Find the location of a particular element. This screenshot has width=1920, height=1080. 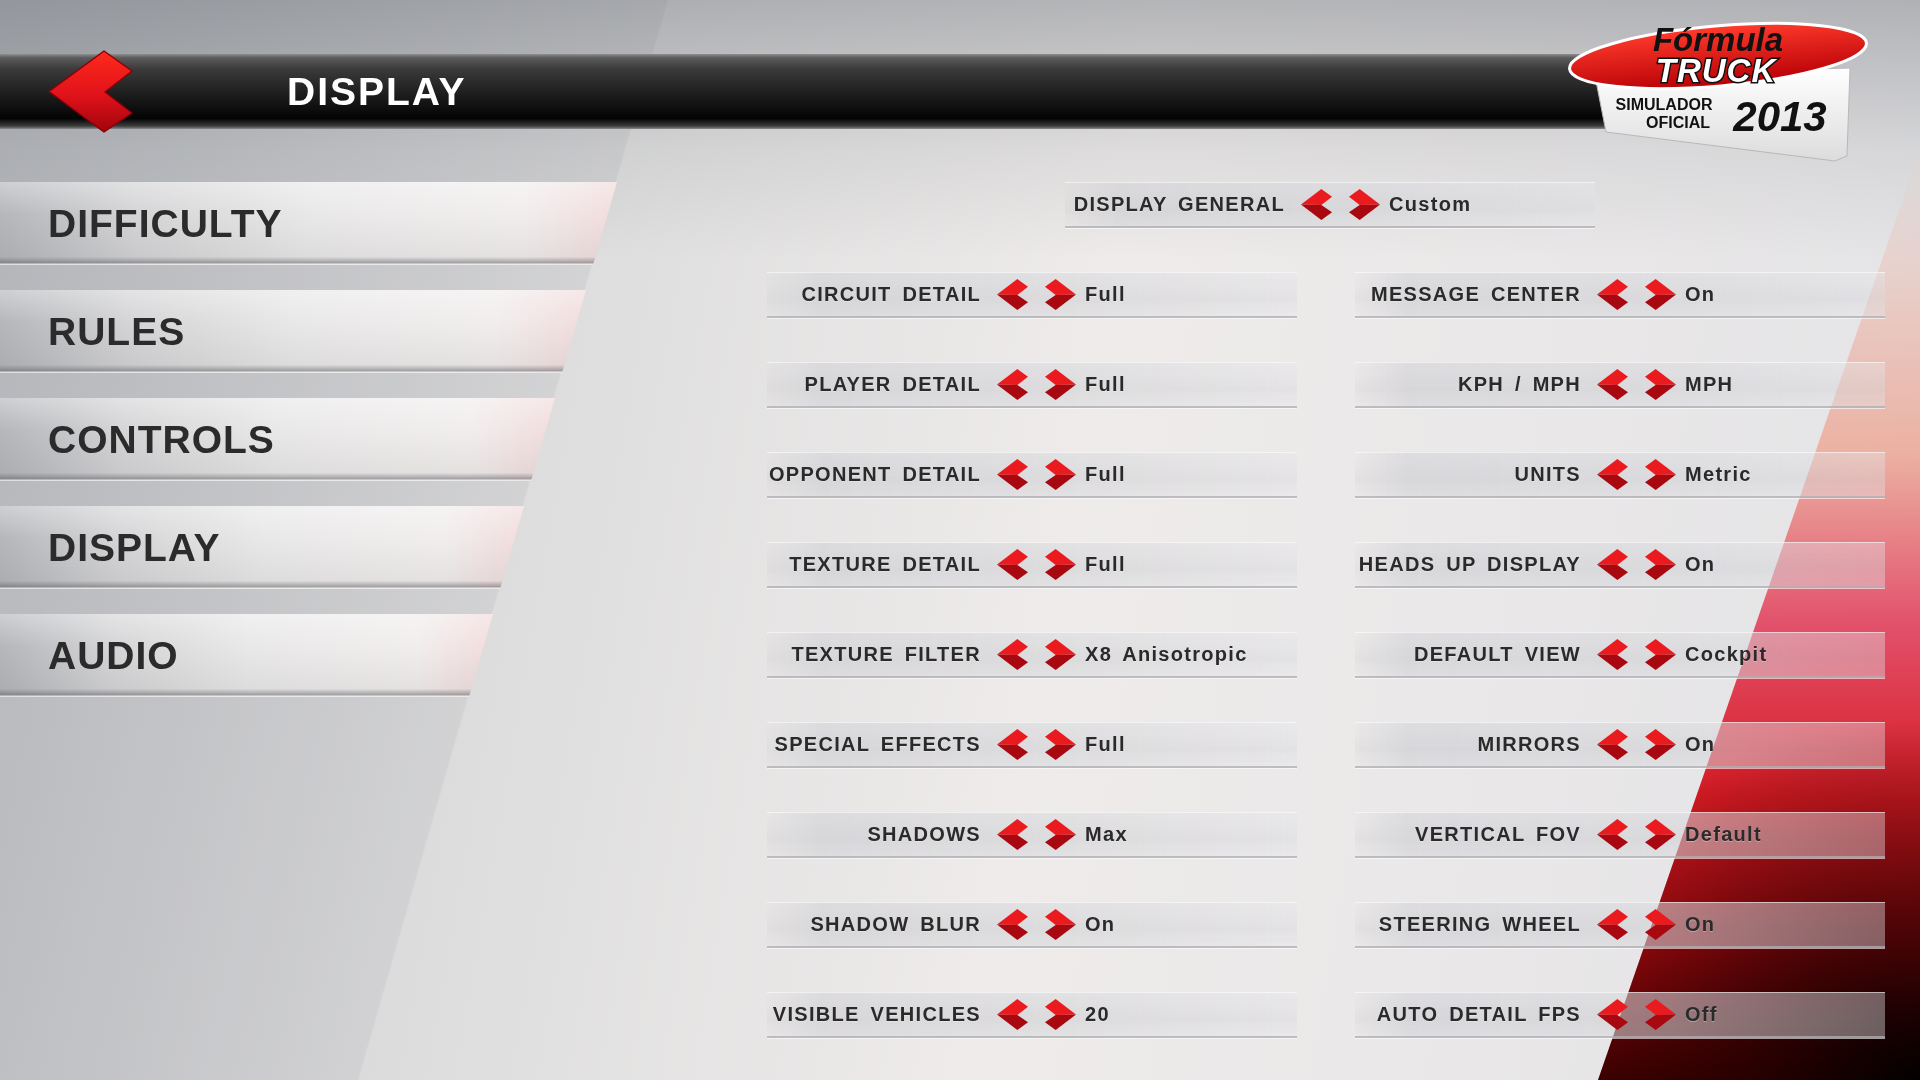

setting-label: HEADS UP DISPLAY is located at coordinates (1469, 564).